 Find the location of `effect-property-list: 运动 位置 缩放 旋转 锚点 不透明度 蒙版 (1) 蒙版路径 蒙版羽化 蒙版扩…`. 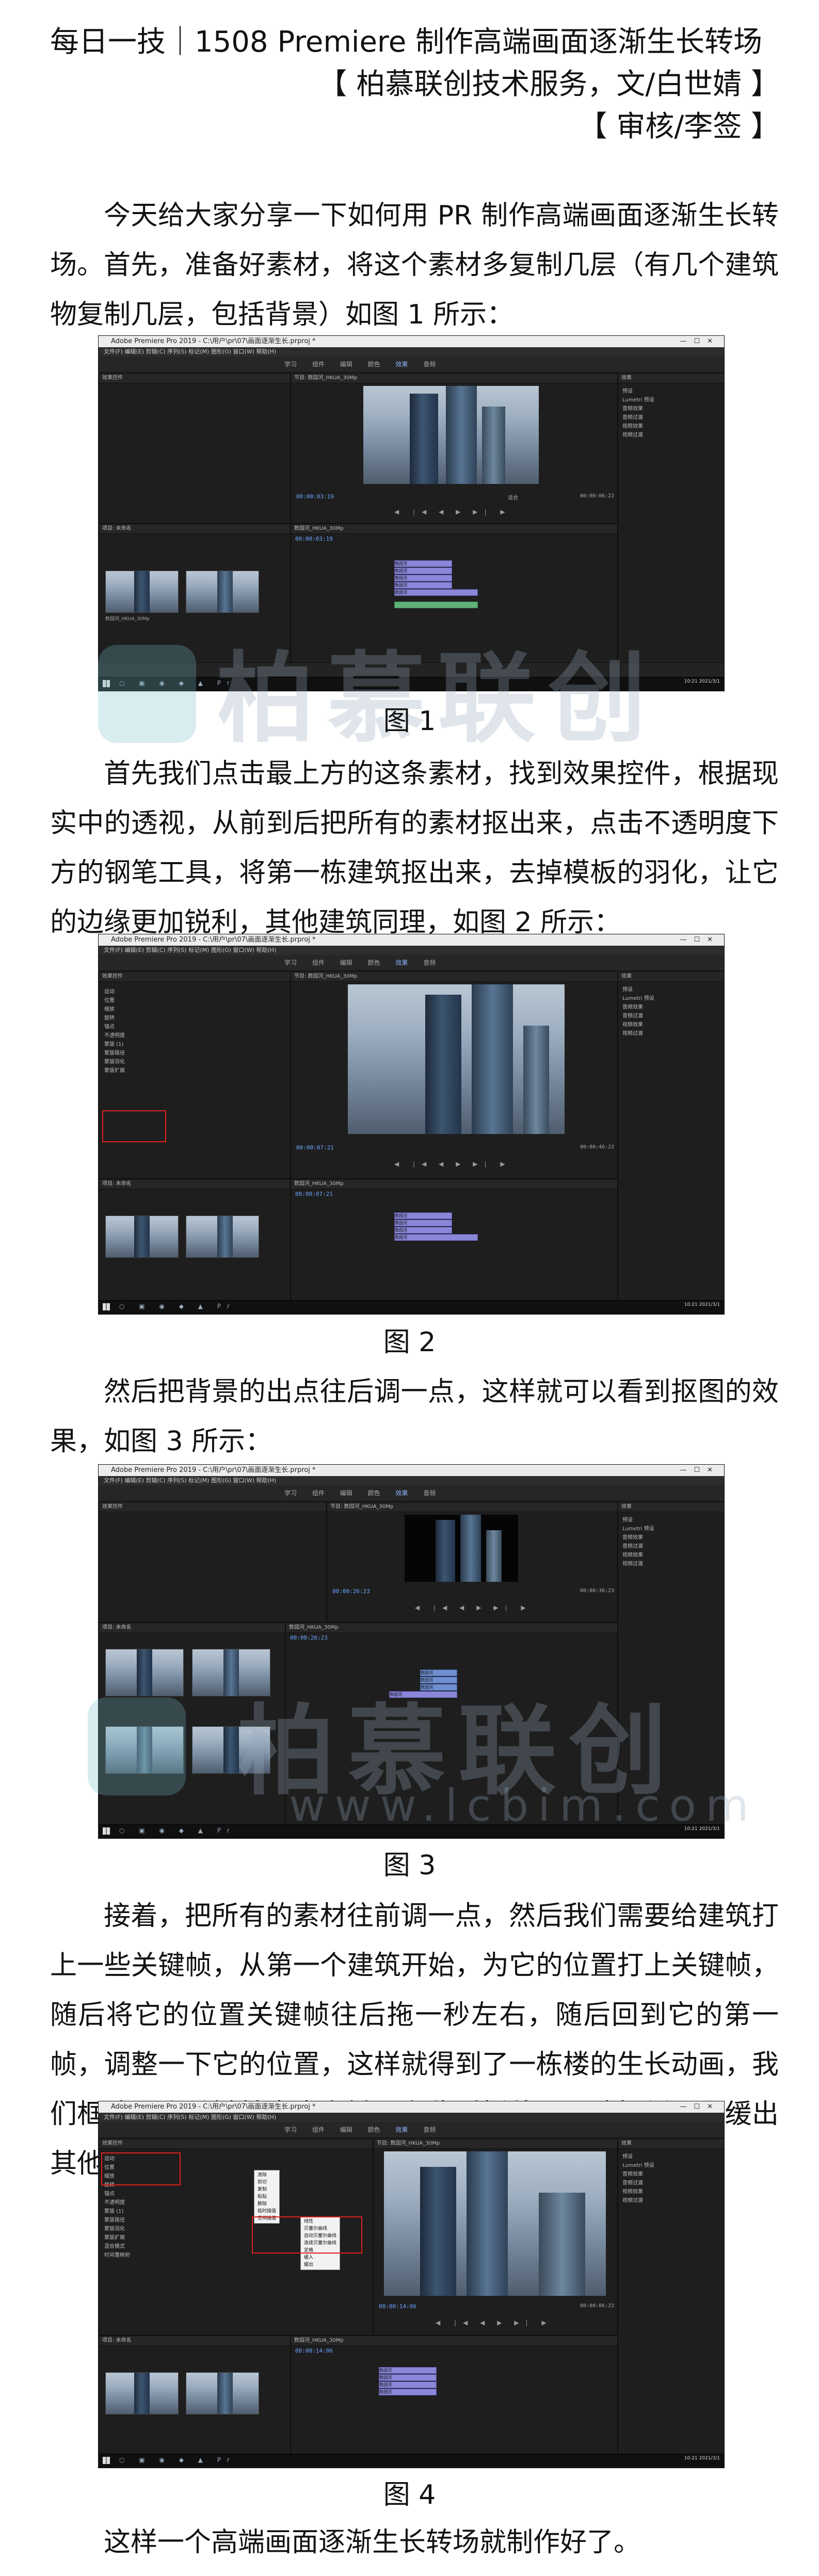

effect-property-list: 运动 位置 缩放 旋转 锚点 不透明度 蒙版 (1) 蒙版路径 蒙版羽化 蒙版扩… is located at coordinates (114, 1031).